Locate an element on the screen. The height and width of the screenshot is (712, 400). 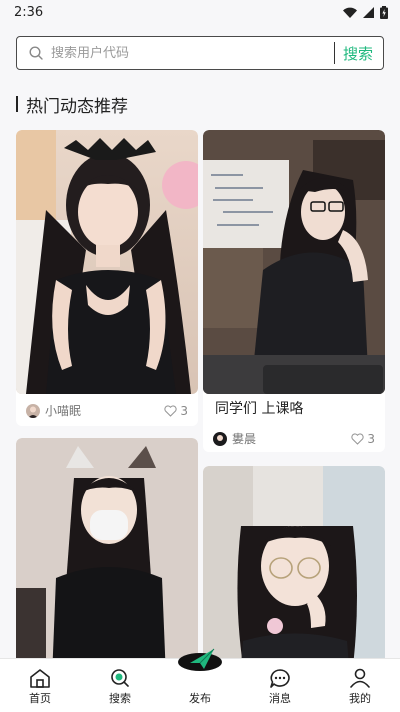
tab-profile: 我的 is located at coordinates (360, 685).